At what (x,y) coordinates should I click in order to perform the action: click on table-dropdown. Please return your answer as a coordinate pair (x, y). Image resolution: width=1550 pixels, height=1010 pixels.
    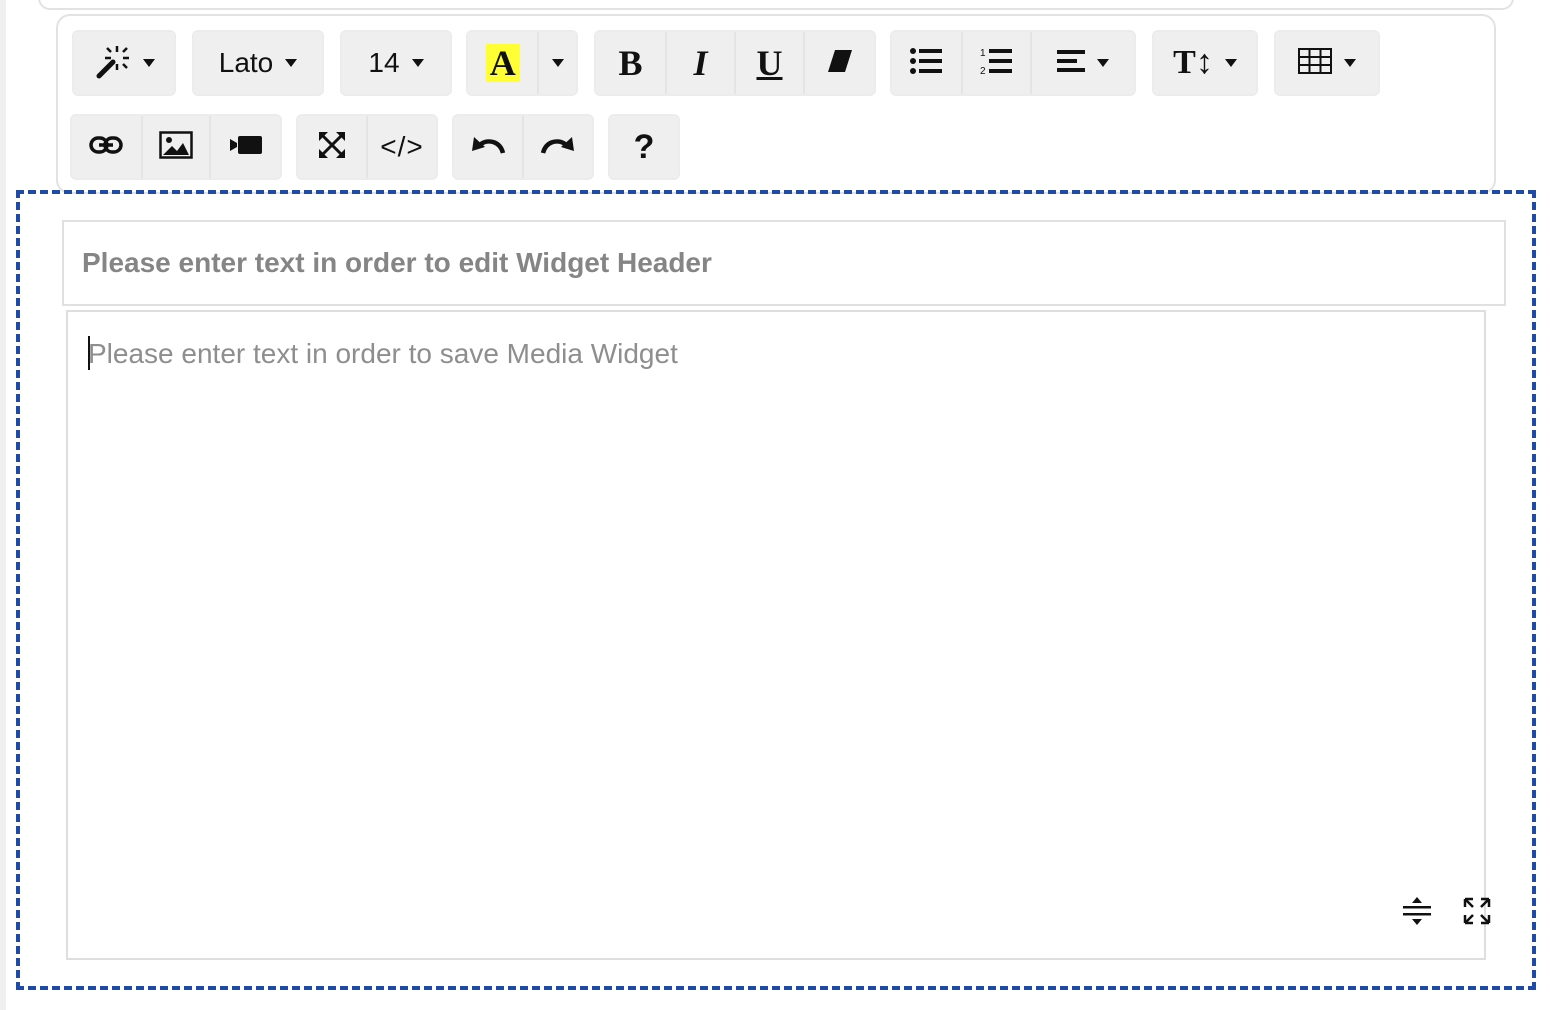
    Looking at the image, I should click on (1327, 63).